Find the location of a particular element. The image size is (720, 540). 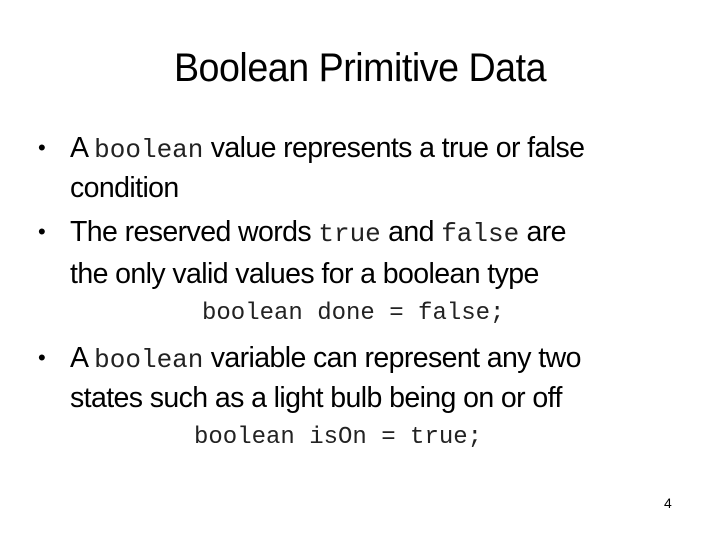

bullet-3-line-1: A boolean variable can represent any two is located at coordinates (325, 359).